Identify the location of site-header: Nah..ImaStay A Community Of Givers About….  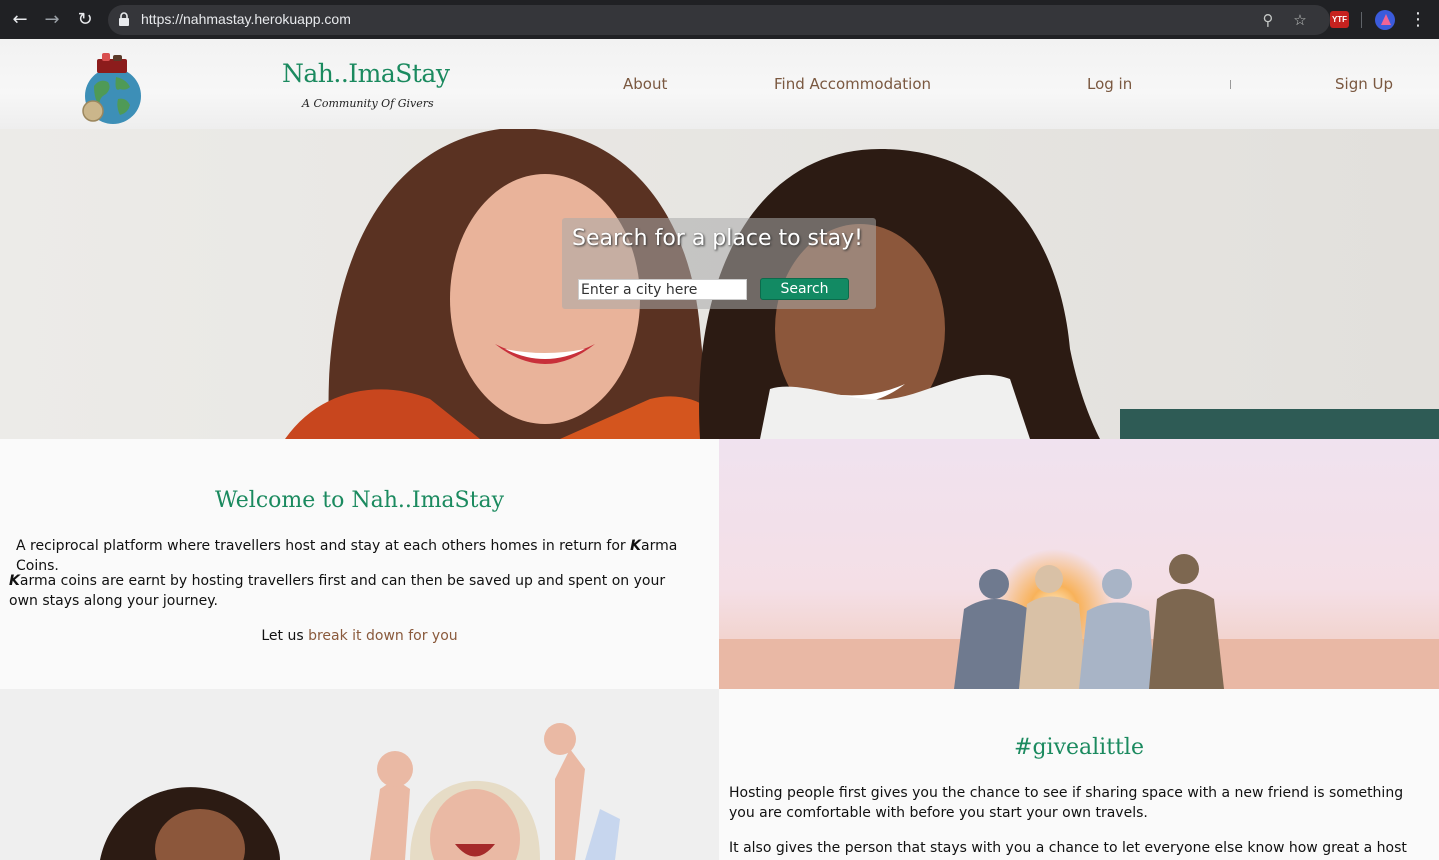
(719, 84).